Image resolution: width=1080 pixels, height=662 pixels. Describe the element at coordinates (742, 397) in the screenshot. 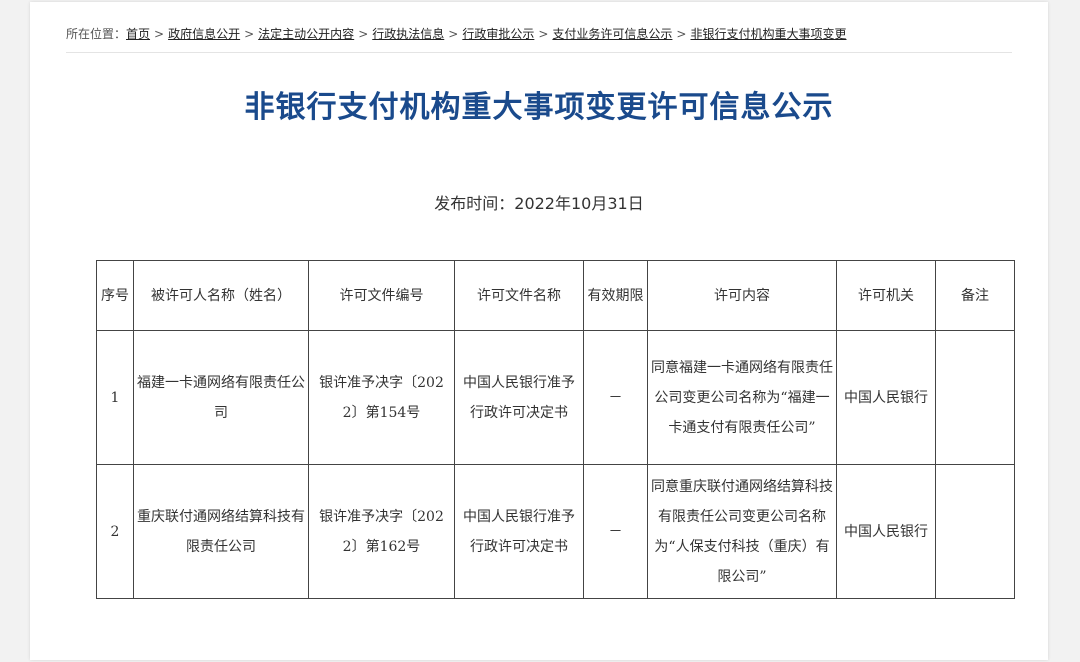

I see `cell-content: 同意福建一卡通网络有限责任公司变更公司名称为“福建一卡通支付有限责任公司”` at that location.